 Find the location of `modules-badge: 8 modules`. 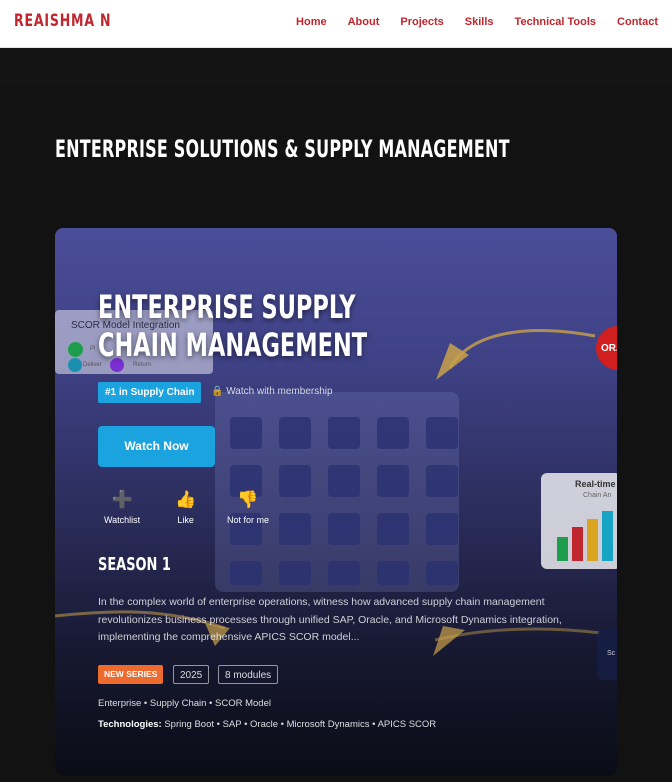

modules-badge: 8 modules is located at coordinates (248, 674).